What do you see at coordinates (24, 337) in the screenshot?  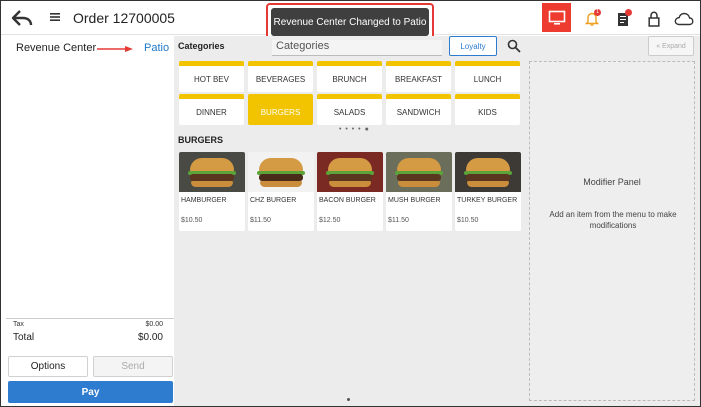 I see `total-label: Total` at bounding box center [24, 337].